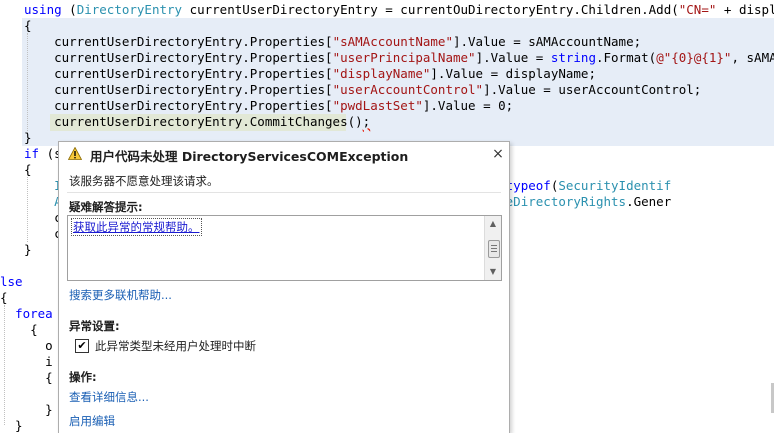 The height and width of the screenshot is (433, 774). Describe the element at coordinates (513, 57) in the screenshot. I see `code-token: ].Value =` at that location.